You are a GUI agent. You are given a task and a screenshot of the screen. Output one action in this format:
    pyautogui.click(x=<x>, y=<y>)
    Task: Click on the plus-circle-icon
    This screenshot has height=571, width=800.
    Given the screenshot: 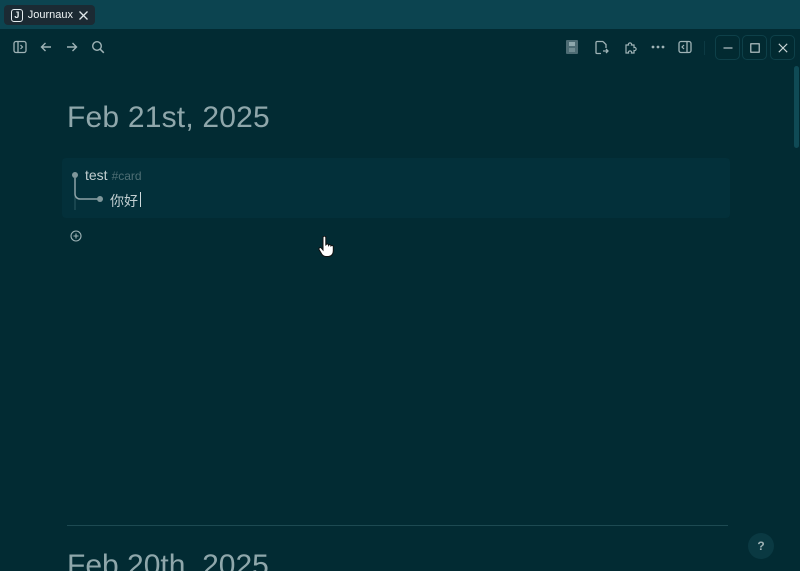 What is the action you would take?
    pyautogui.click(x=76, y=236)
    